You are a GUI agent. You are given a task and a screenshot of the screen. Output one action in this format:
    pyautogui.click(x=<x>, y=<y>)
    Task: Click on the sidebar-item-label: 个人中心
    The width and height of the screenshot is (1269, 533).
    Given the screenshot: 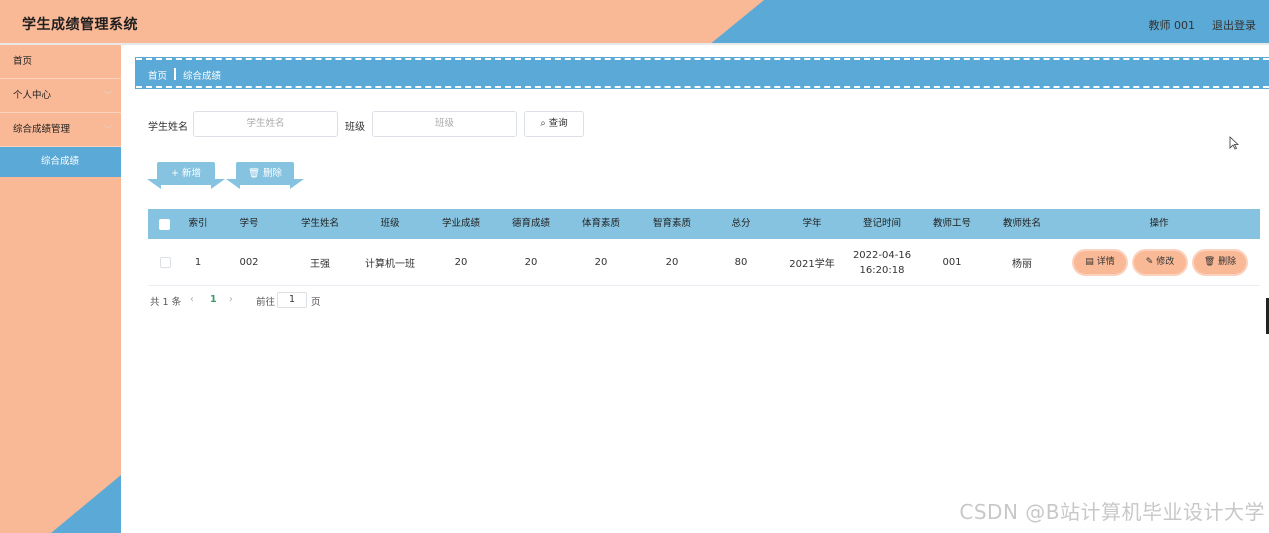 What is the action you would take?
    pyautogui.click(x=32, y=95)
    